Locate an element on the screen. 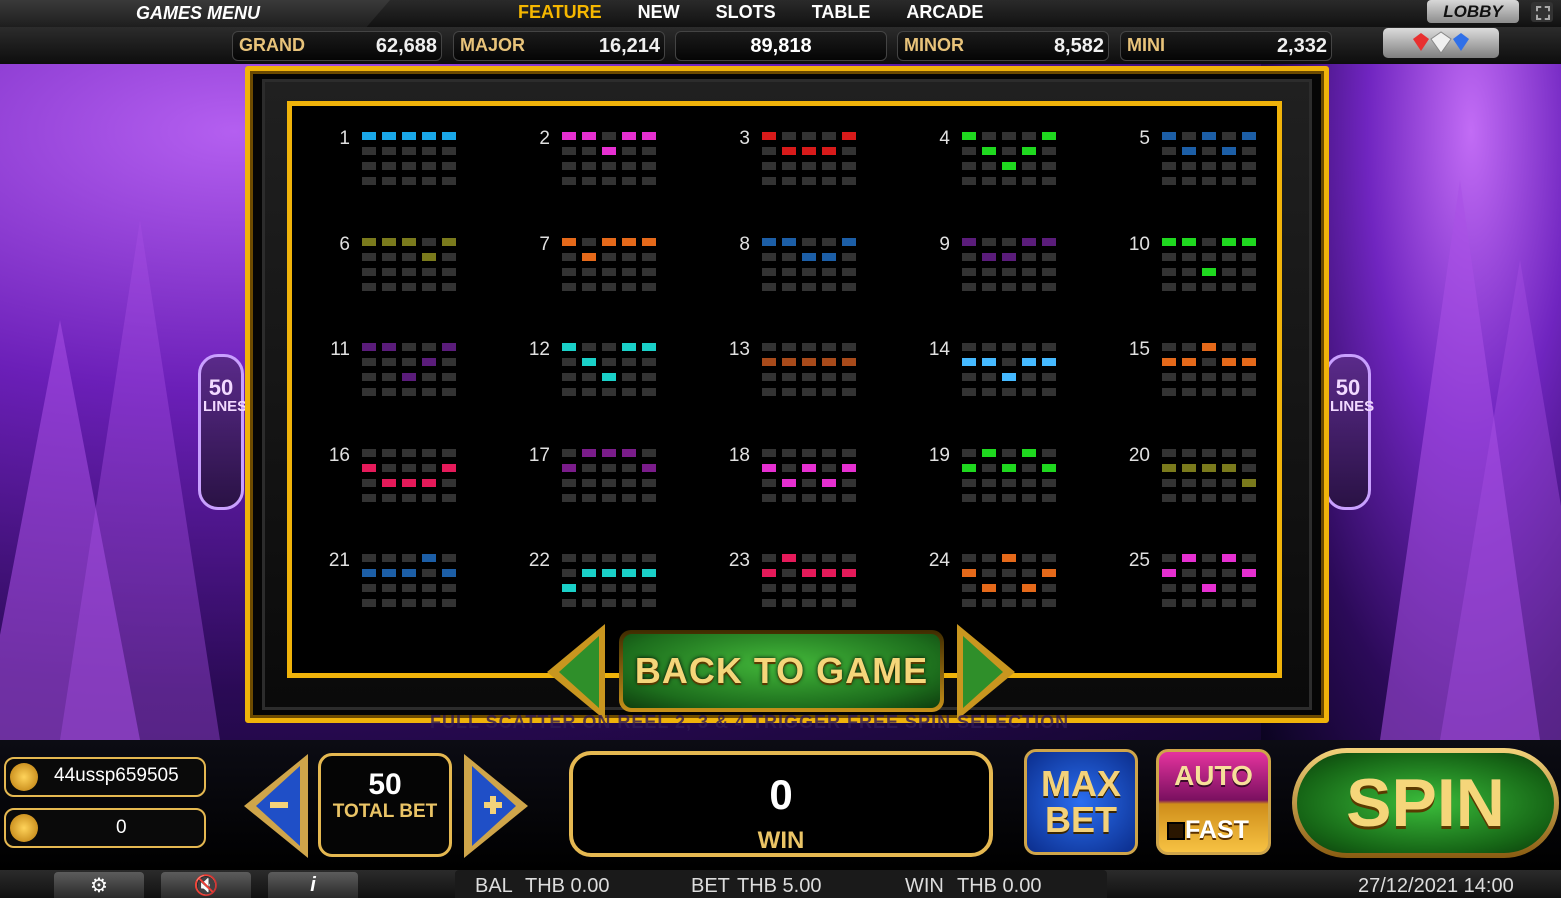 Image resolution: width=1561 pixels, height=898 pixels. total-bet-display: 50 TOTAL BET is located at coordinates (385, 805).